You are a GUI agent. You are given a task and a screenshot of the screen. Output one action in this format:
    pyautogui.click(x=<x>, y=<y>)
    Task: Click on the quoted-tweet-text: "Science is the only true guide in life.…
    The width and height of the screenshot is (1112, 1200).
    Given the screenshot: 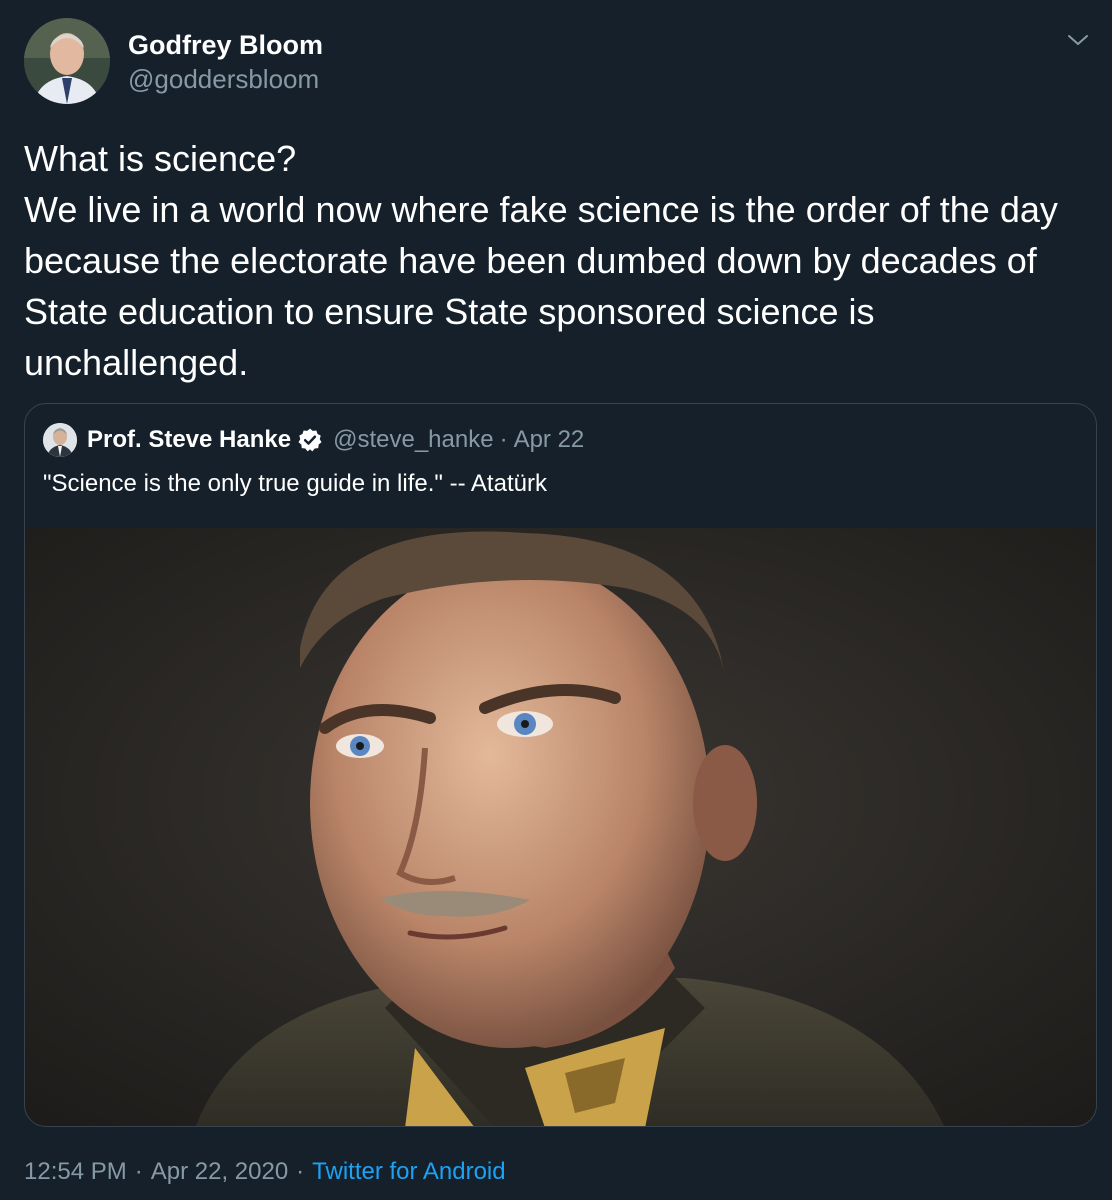 What is the action you would take?
    pyautogui.click(x=295, y=483)
    